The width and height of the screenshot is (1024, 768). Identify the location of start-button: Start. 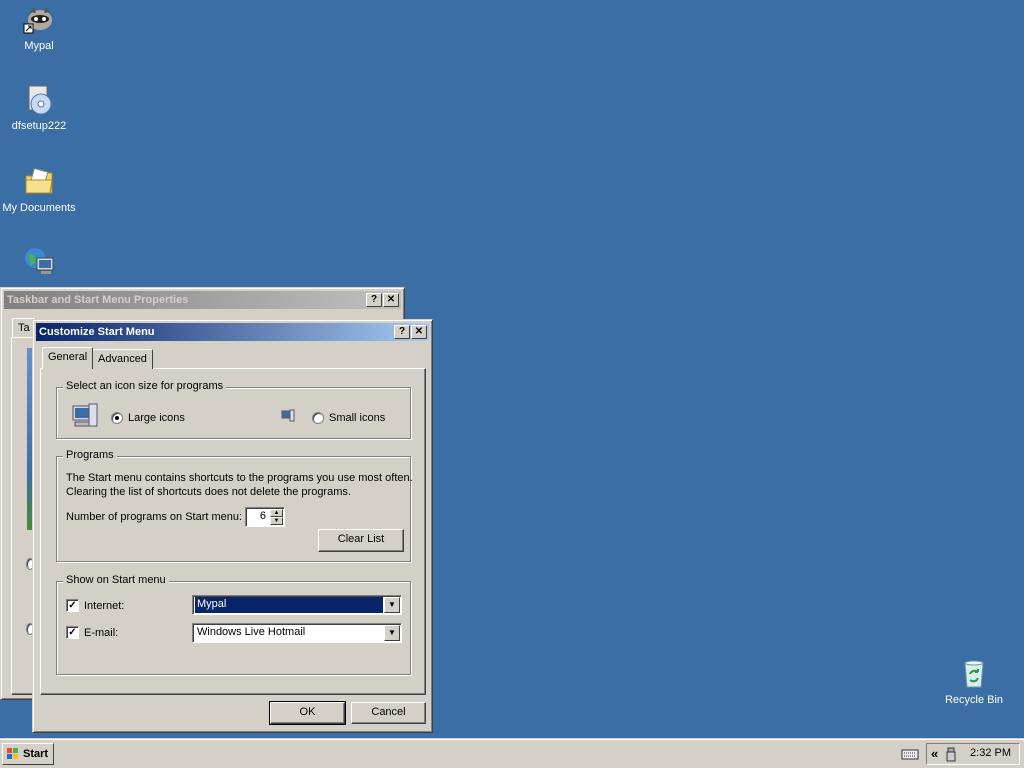
(28, 754).